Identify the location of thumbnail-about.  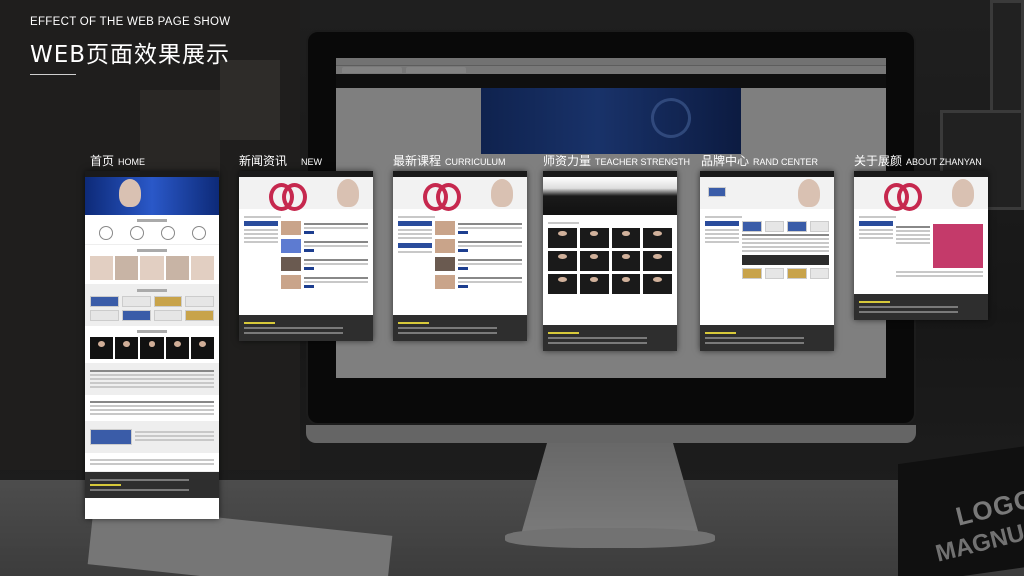
(921, 245).